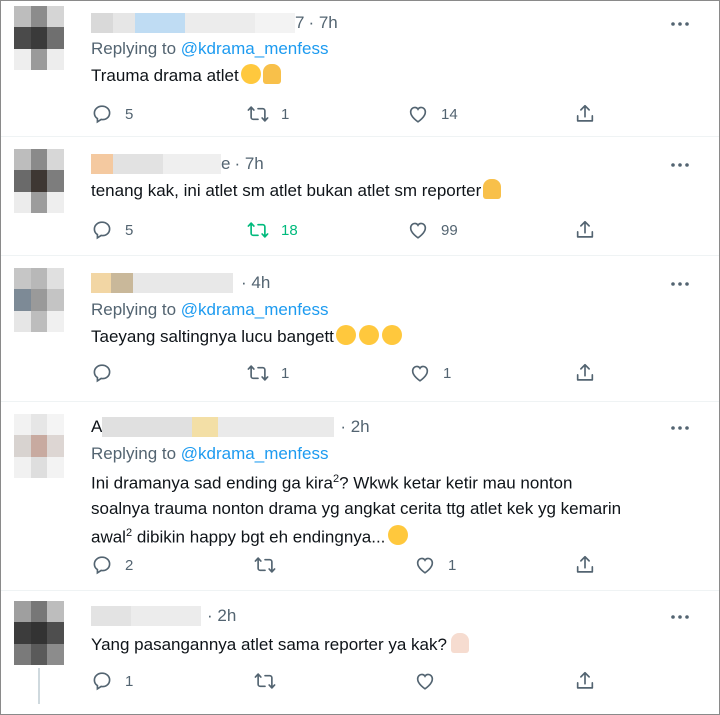  Describe the element at coordinates (226, 163) in the screenshot. I see `username-tail: e` at that location.